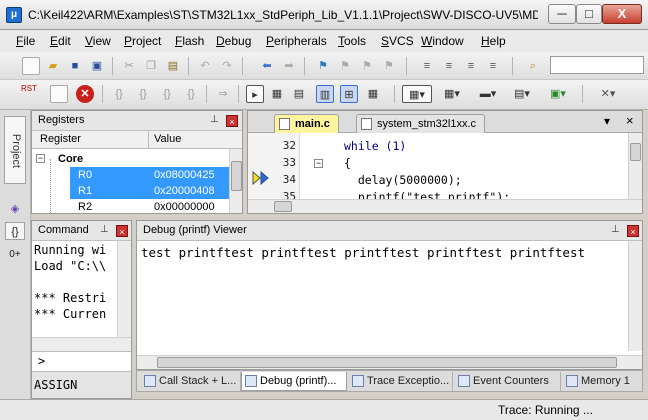 The height and width of the screenshot is (420, 648). I want to click on comment-icon: ≡, so click(471, 66).